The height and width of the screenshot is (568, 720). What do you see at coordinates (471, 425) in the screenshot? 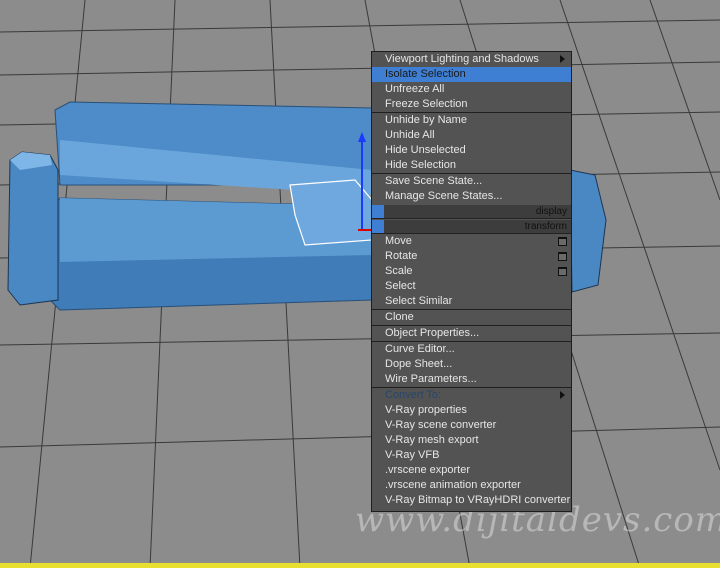
I see `menu-item-vray-scene-converter: V-Ray scene converter` at bounding box center [471, 425].